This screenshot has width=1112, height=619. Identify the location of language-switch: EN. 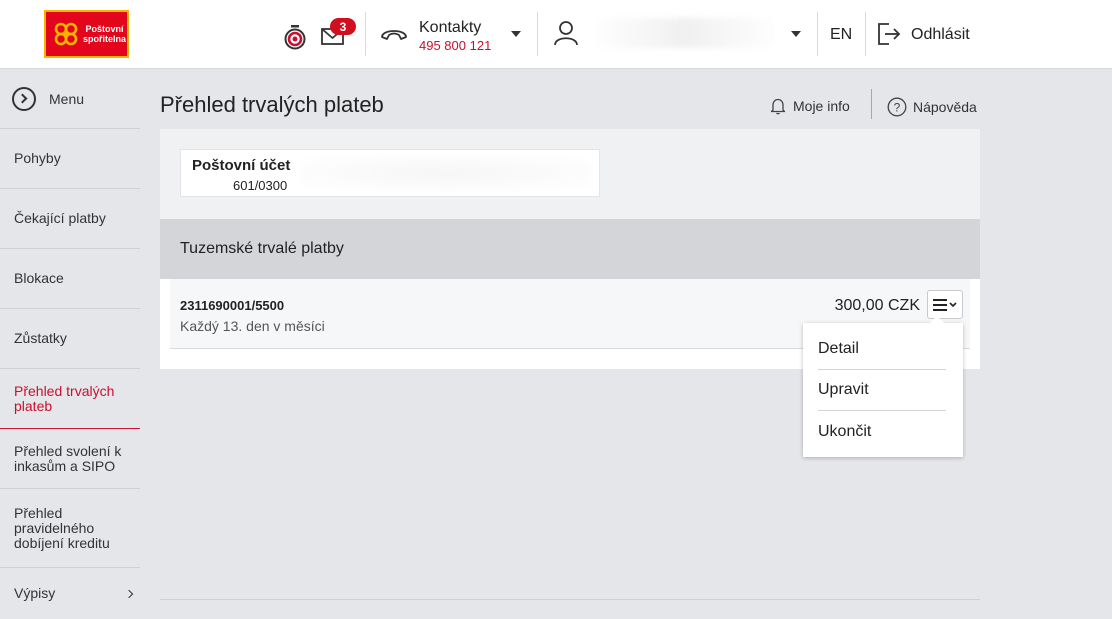
(841, 35).